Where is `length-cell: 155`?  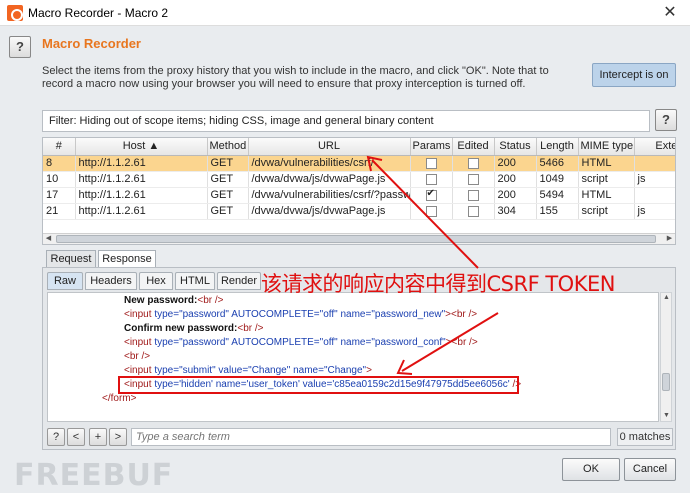
length-cell: 155 is located at coordinates (557, 211).